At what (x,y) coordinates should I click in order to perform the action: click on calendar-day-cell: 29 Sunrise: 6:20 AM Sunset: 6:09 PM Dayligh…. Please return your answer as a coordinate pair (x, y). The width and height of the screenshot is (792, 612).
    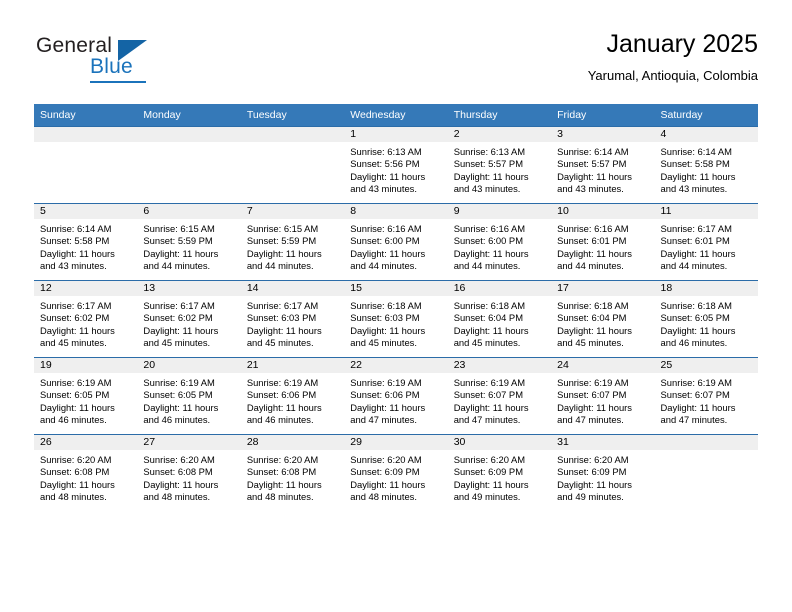
    Looking at the image, I should click on (396, 472).